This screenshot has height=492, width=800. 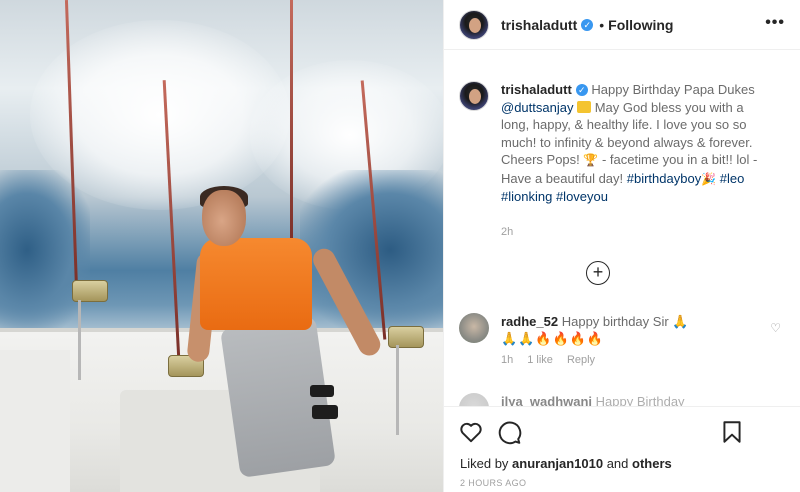 I want to click on emoji-icon, so click(x=584, y=106).